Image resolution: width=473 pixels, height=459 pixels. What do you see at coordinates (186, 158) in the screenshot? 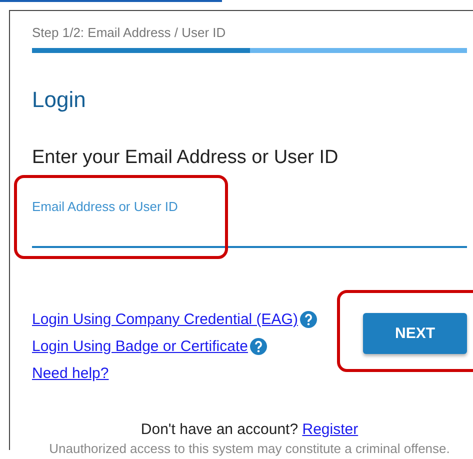
I see `form-heading: Enter your Email Address or User ID` at bounding box center [186, 158].